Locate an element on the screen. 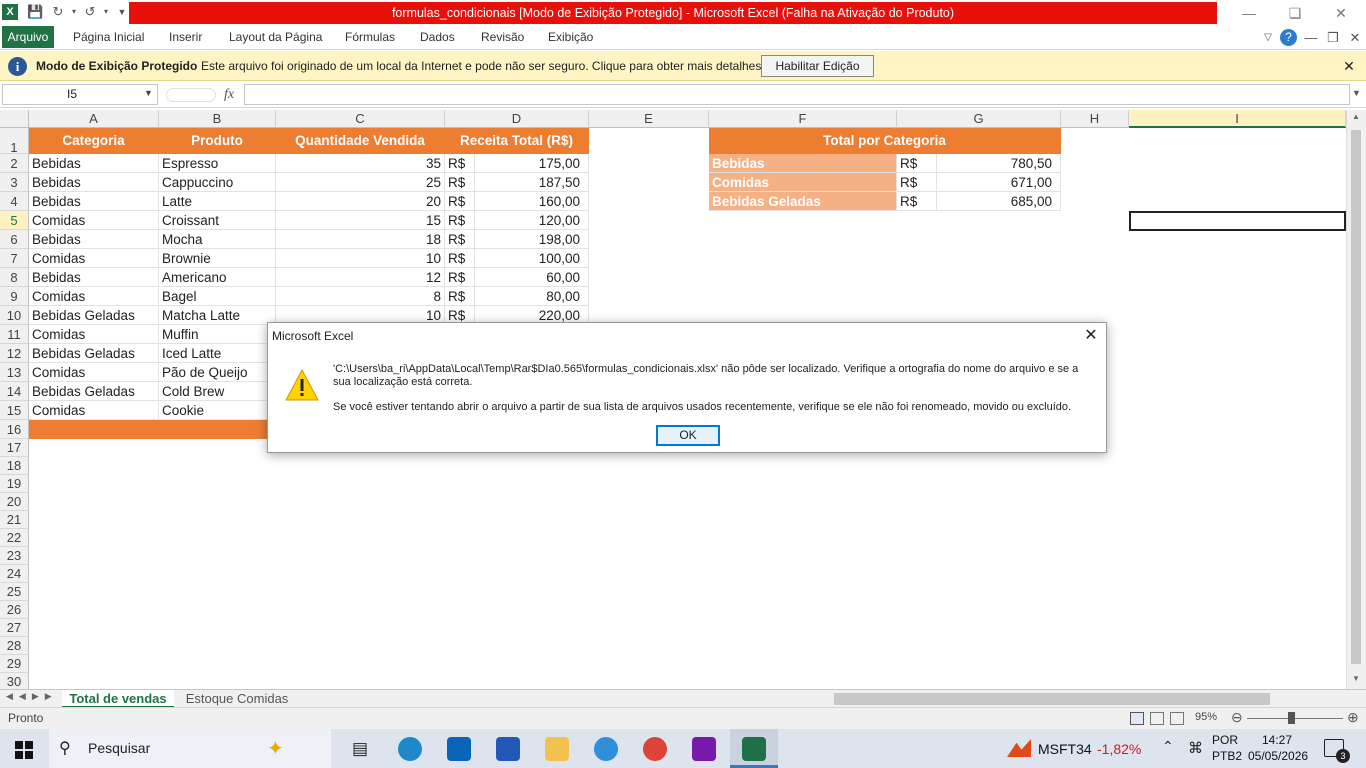 This screenshot has height=768, width=1366. page-layout-view-icon is located at coordinates (1157, 718).